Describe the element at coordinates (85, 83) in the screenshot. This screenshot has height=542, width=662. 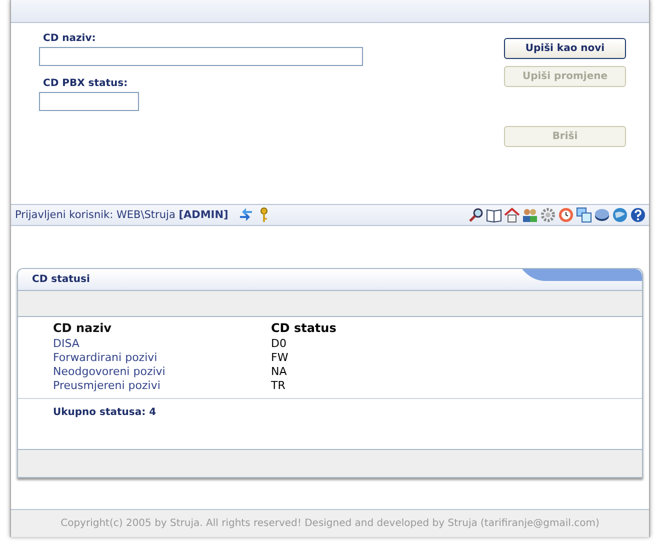
I see `field-label: CD PBX status:` at that location.